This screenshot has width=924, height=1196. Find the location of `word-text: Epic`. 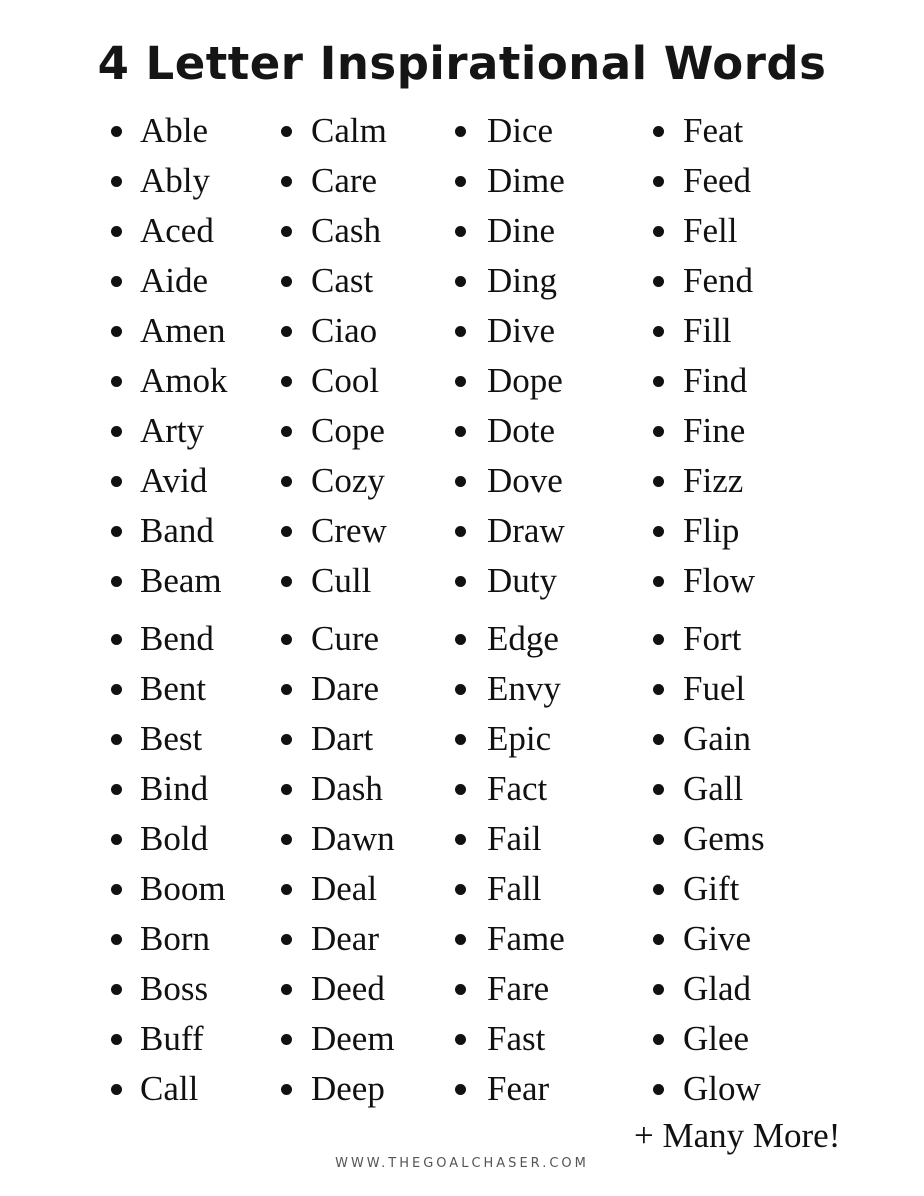

word-text: Epic is located at coordinates (519, 738).